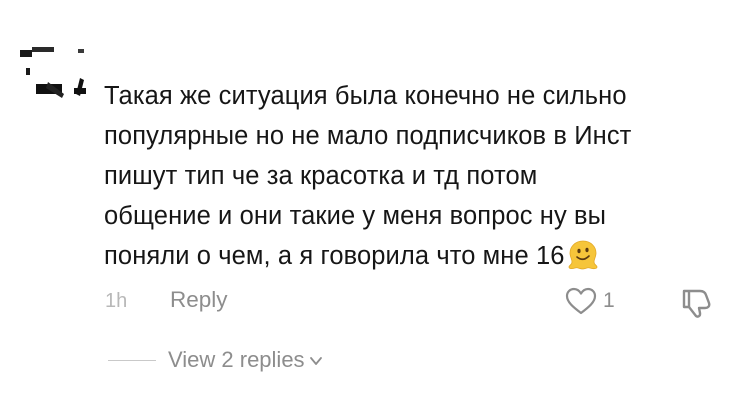 This screenshot has width=740, height=404. I want to click on timestamp: 1h, so click(116, 301).